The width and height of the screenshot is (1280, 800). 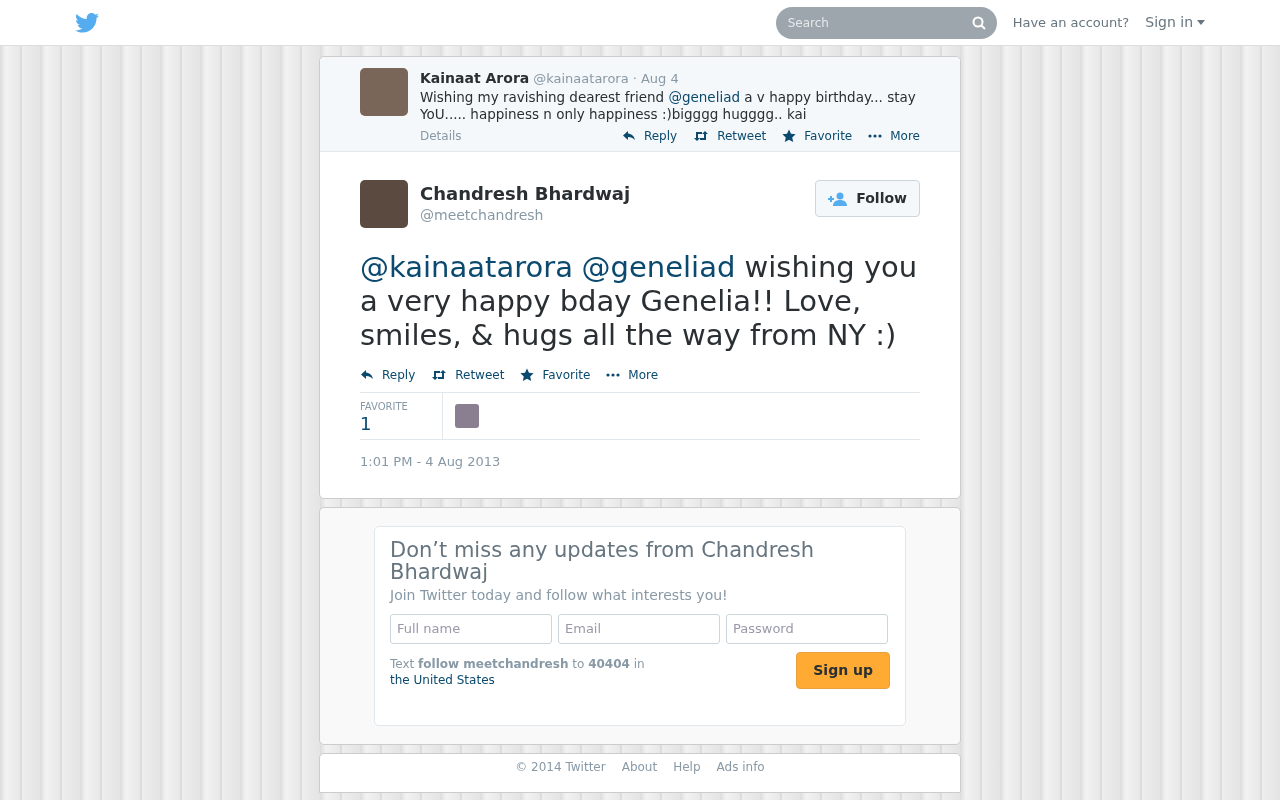 What do you see at coordinates (1175, 22) in the screenshot?
I see `sign-in-link: Sign in` at bounding box center [1175, 22].